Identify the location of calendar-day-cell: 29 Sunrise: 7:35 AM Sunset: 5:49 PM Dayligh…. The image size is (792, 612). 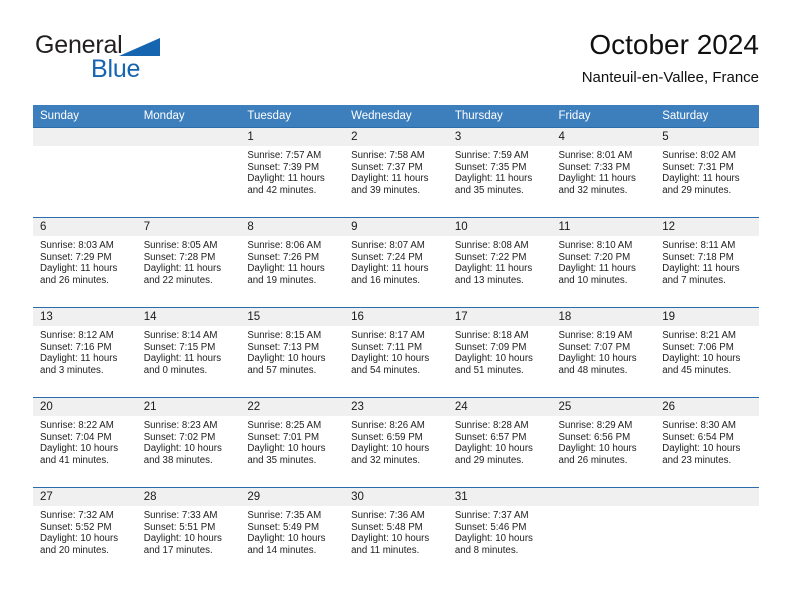
(292, 532).